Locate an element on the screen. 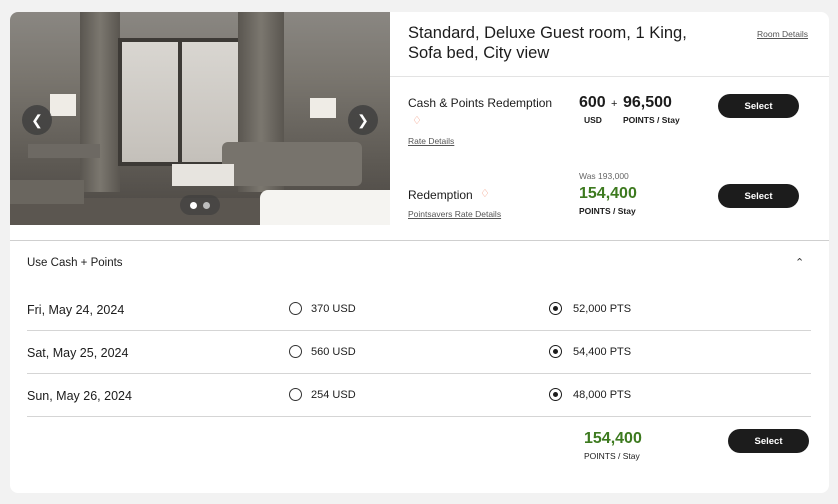 Image resolution: width=838 pixels, height=504 pixels. section-divider is located at coordinates (419, 240).